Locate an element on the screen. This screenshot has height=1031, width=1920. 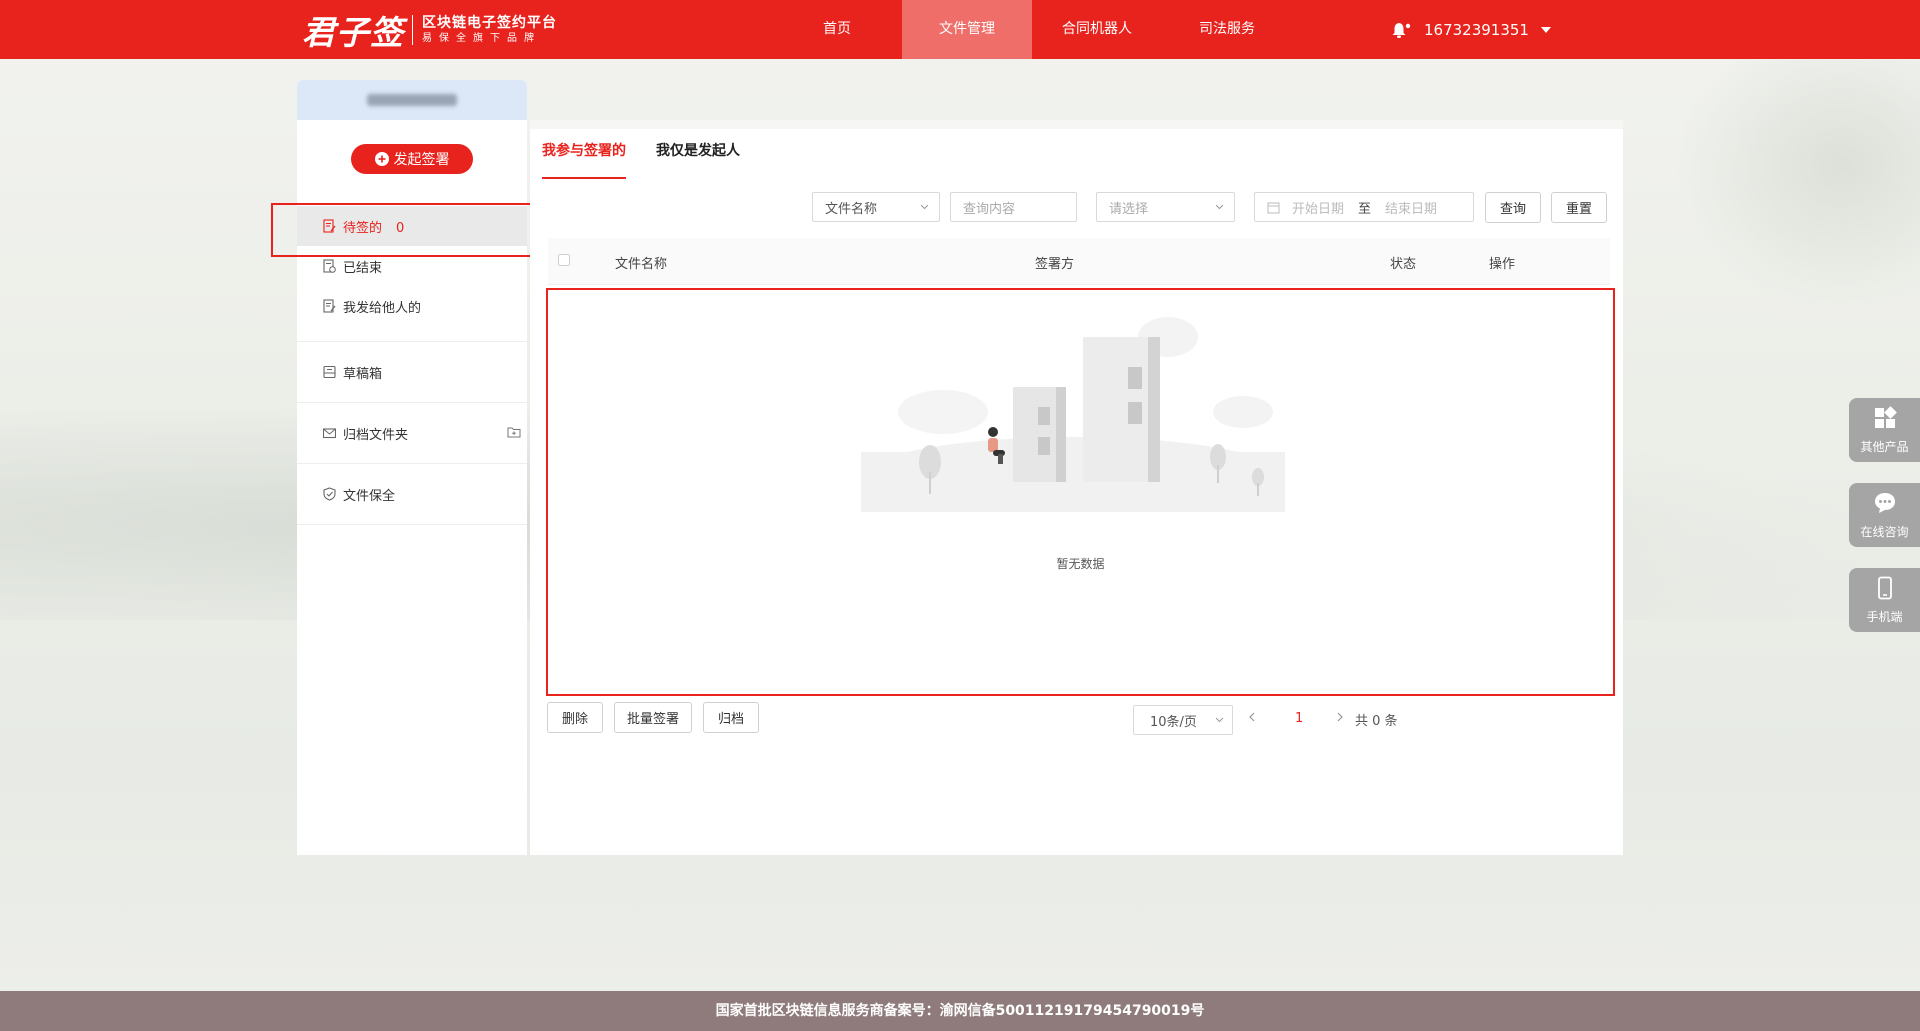
chat-bubble-icon is located at coordinates (1885, 503).